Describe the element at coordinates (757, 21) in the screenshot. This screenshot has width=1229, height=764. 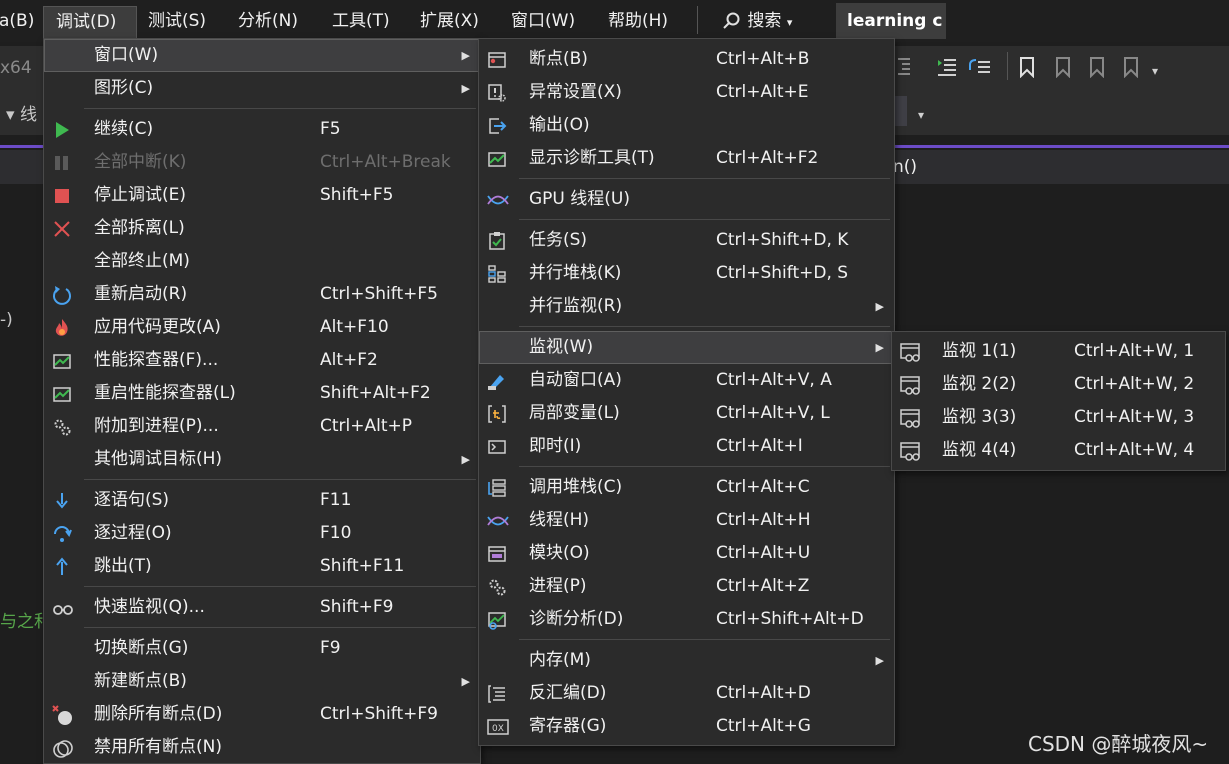
I see `search-button: 搜索 ▾` at that location.